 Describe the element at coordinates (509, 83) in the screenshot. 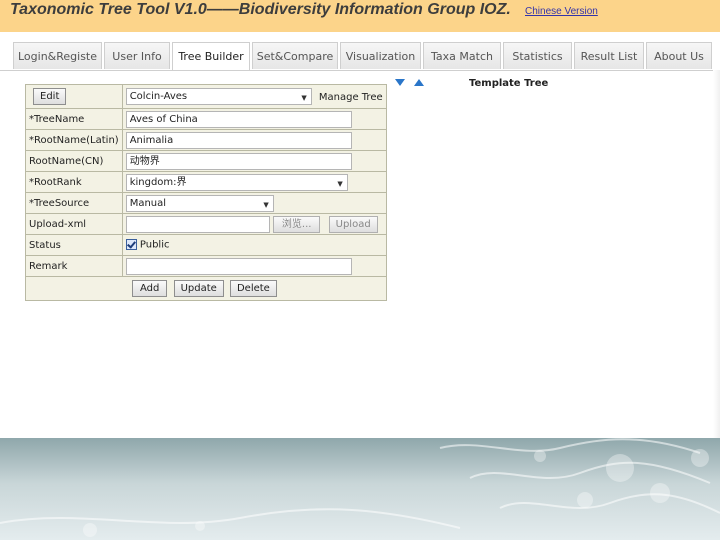

I see `template-tree-title: Template Tree` at that location.